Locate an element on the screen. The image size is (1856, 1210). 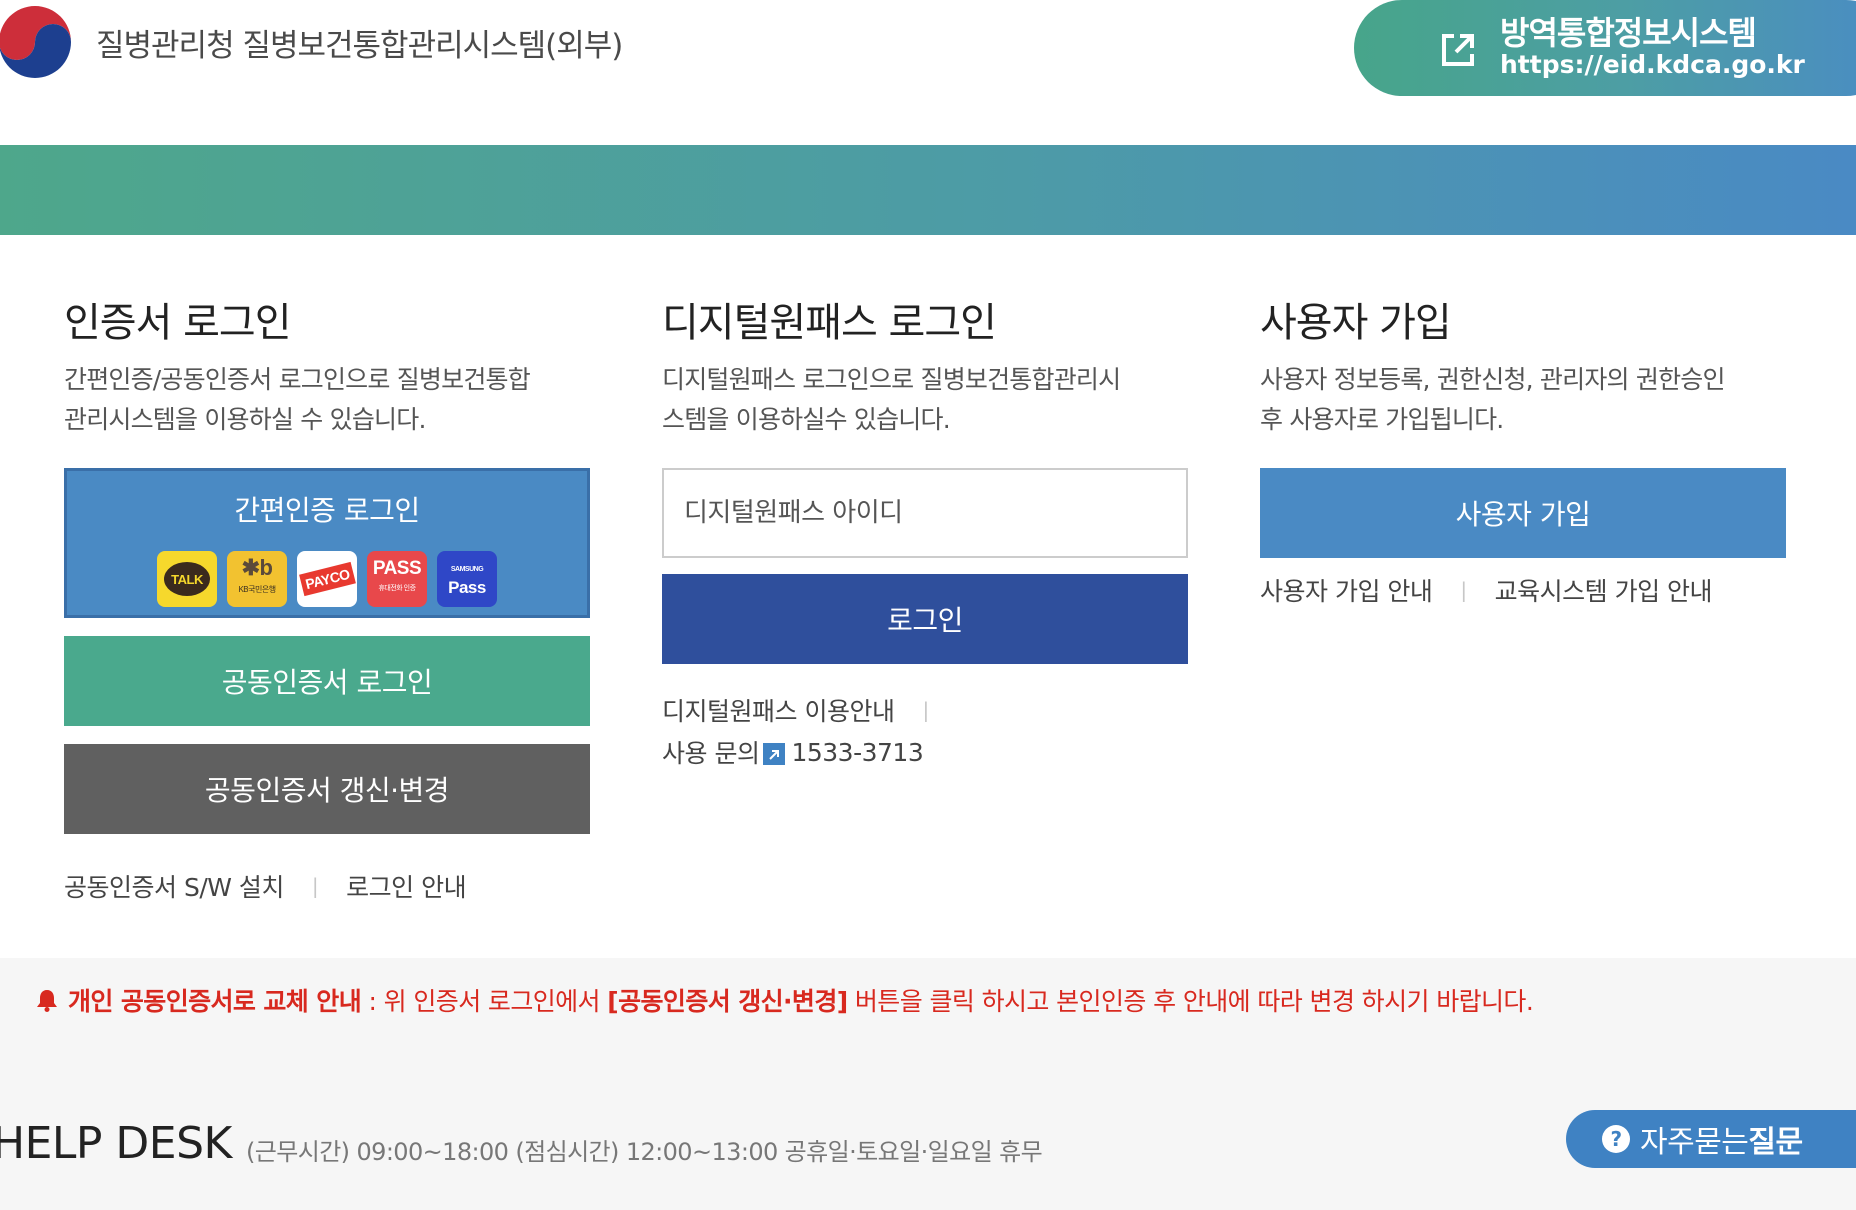
signup-desc: 사용자 정보등록, 권한신청, 관리자의 권한승인 후 사용자로 가입됩니다. is located at coordinates (1530, 400).